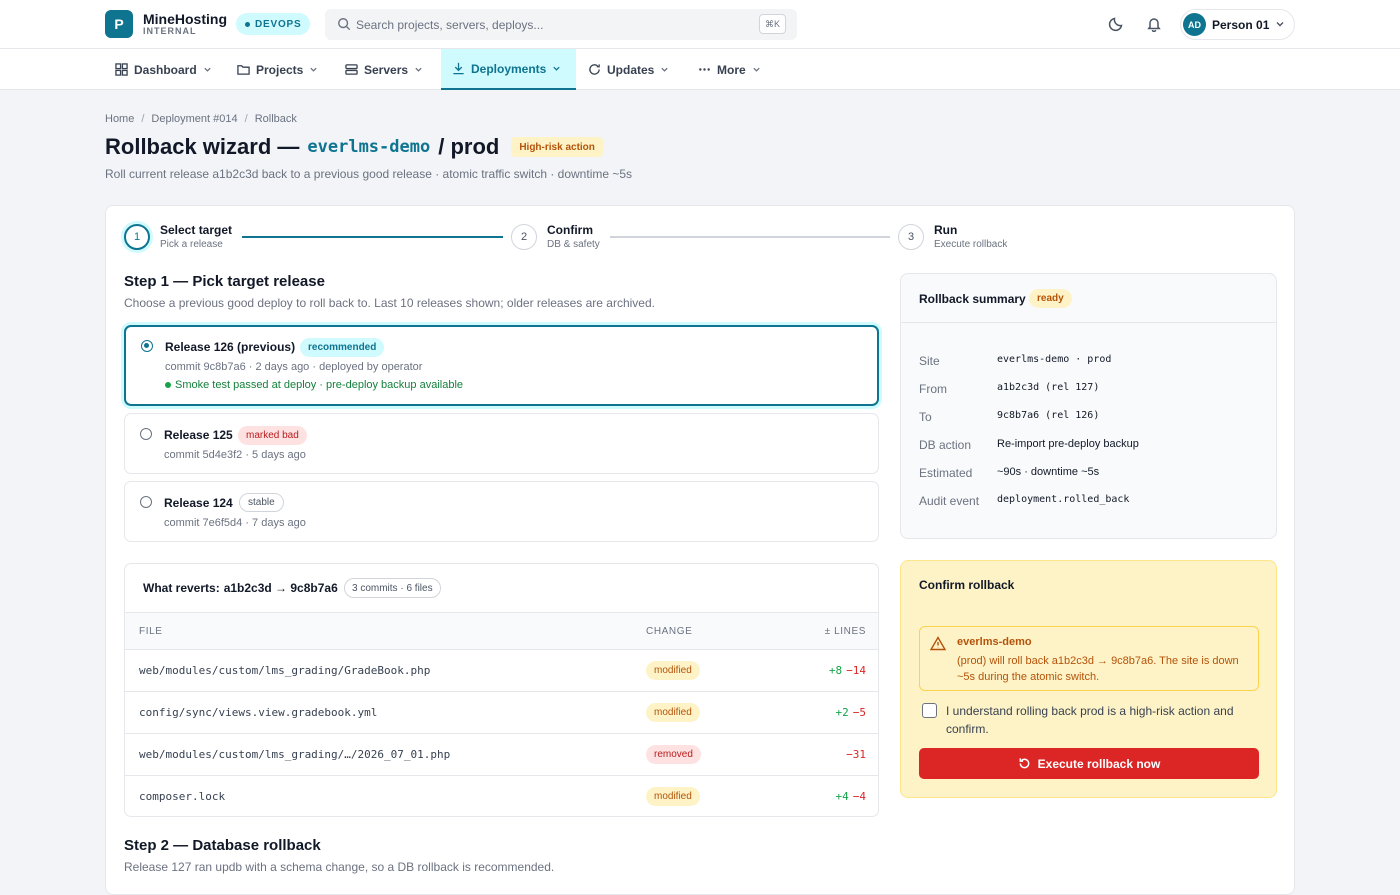  Describe the element at coordinates (938, 643) in the screenshot. I see `warning-triangle-icon` at that location.